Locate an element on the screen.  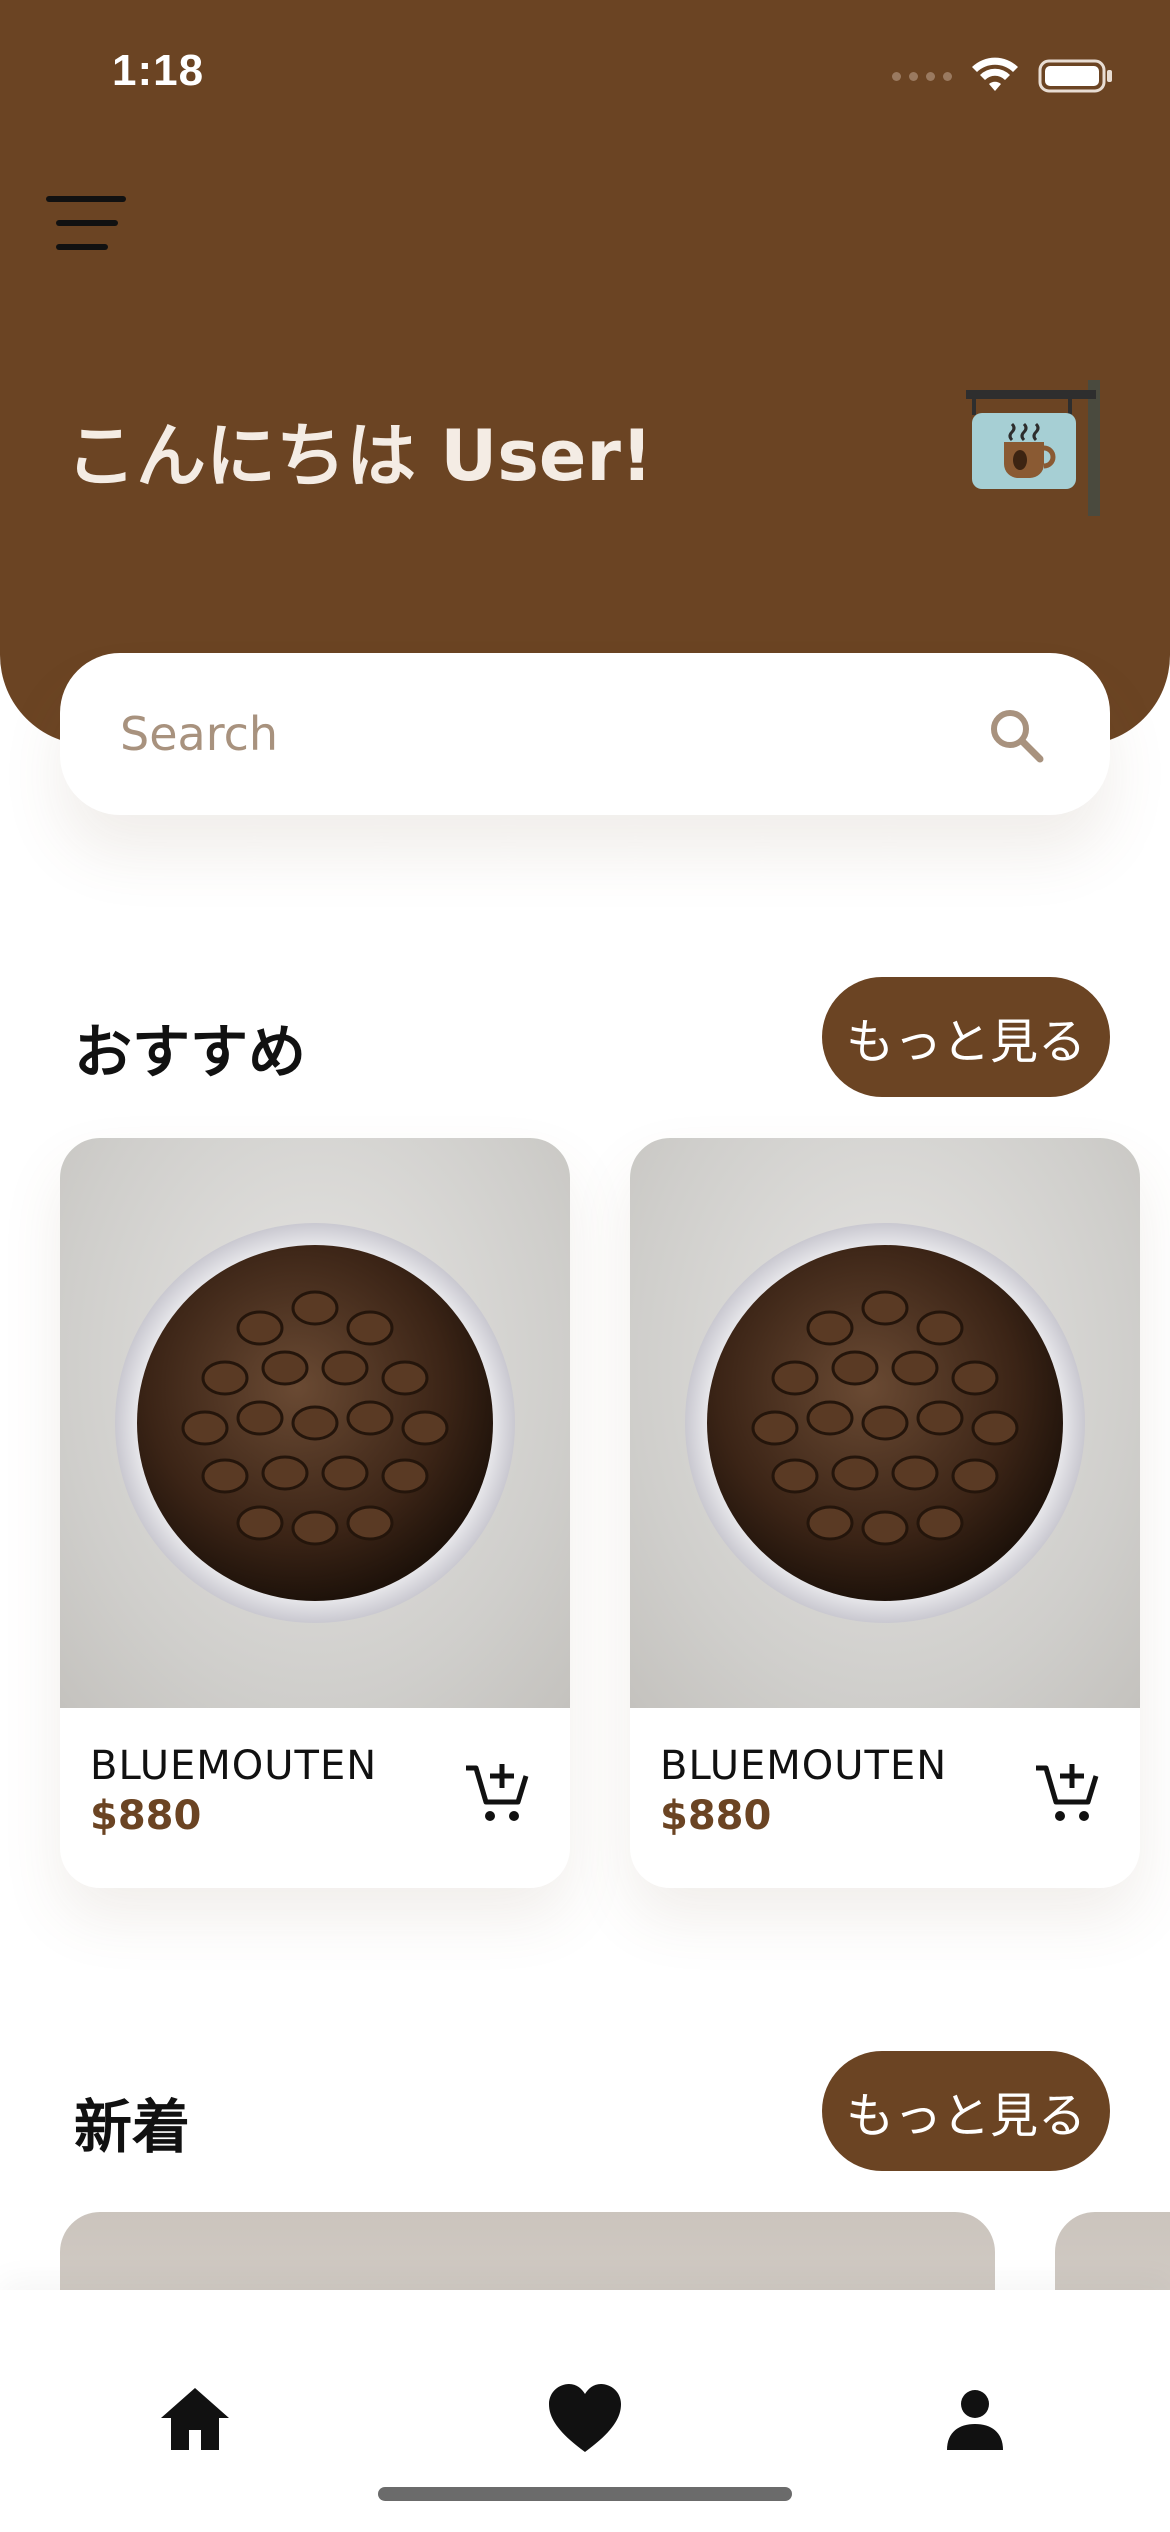
hamburger-menu-icon is located at coordinates (85, 225).